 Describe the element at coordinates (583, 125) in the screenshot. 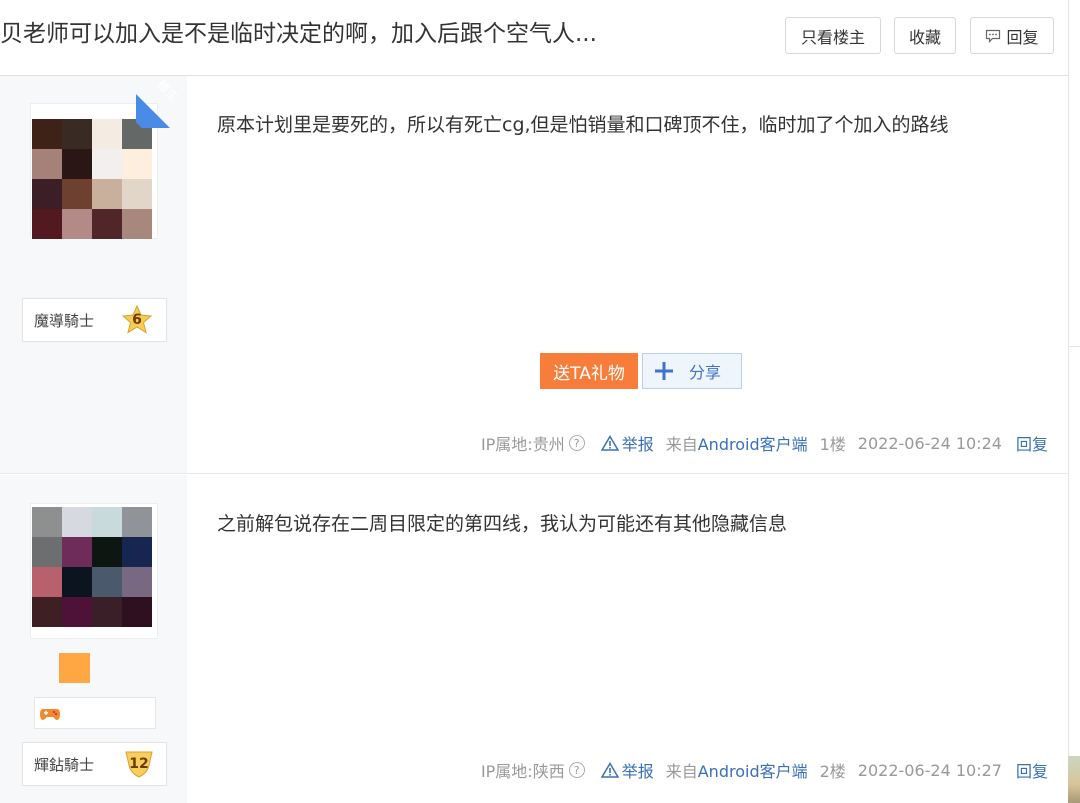

I see `post-content: 原本计划里是要死的，所以有死亡cg,但是怕销量和口碑顶不住，临时加了个加入的路线` at that location.